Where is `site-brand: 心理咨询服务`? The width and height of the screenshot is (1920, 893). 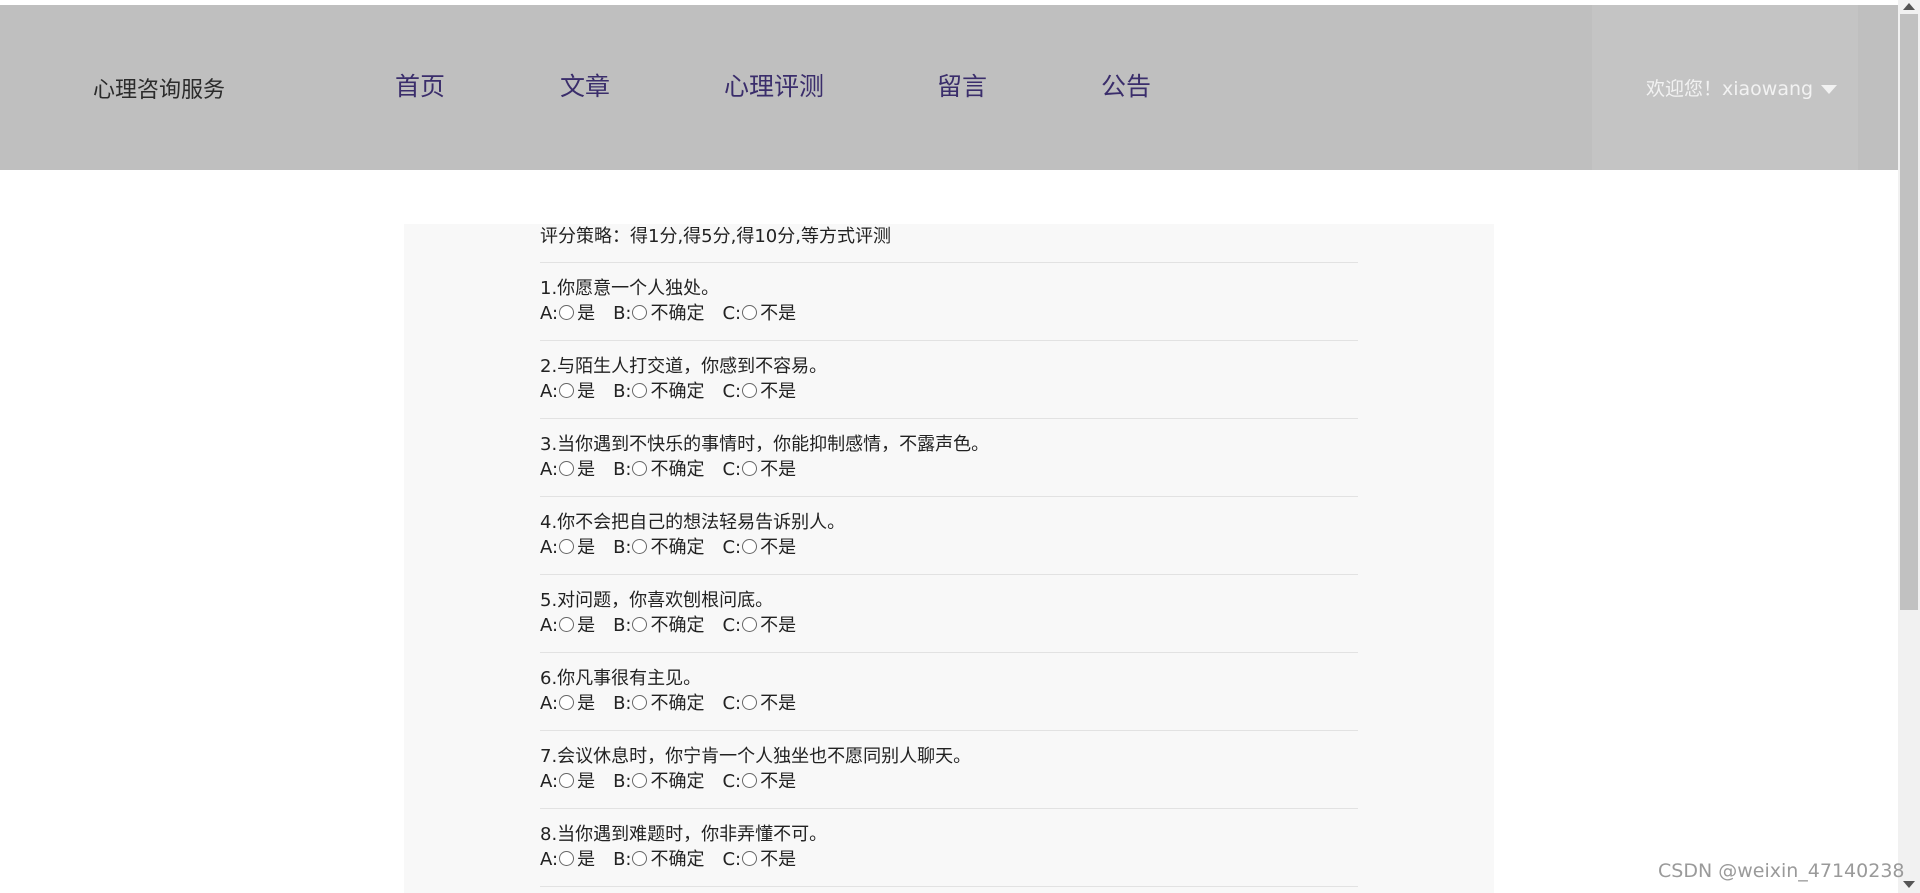
site-brand: 心理咨询服务 is located at coordinates (159, 91).